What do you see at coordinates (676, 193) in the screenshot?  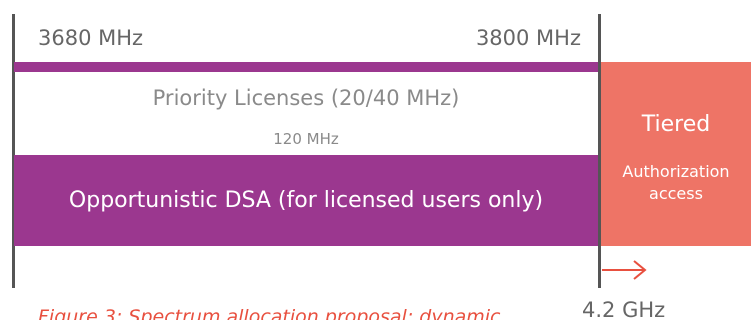 I see `tiered-subtitle-line2: access` at bounding box center [676, 193].